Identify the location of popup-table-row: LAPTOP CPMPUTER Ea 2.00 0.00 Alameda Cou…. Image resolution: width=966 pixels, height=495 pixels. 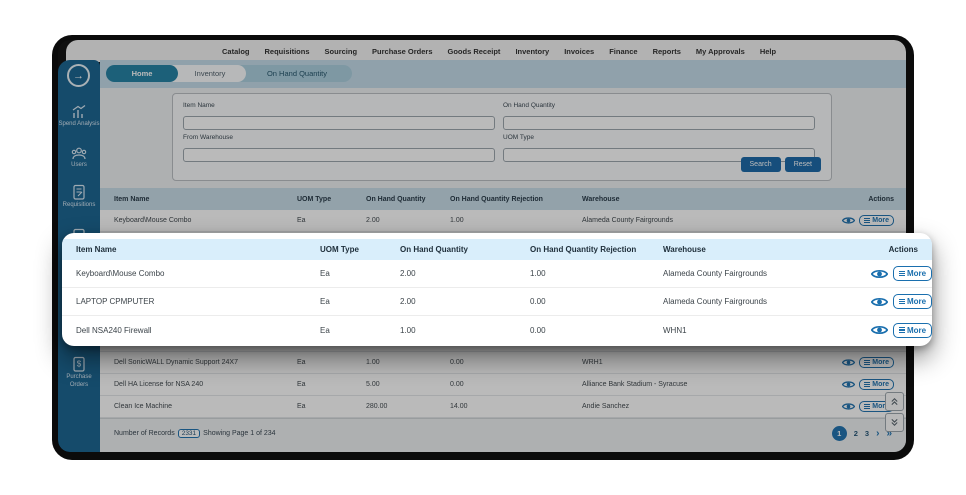
(497, 302).